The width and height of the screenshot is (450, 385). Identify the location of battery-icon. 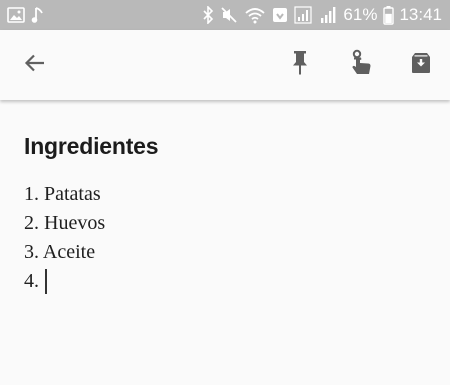
(389, 15).